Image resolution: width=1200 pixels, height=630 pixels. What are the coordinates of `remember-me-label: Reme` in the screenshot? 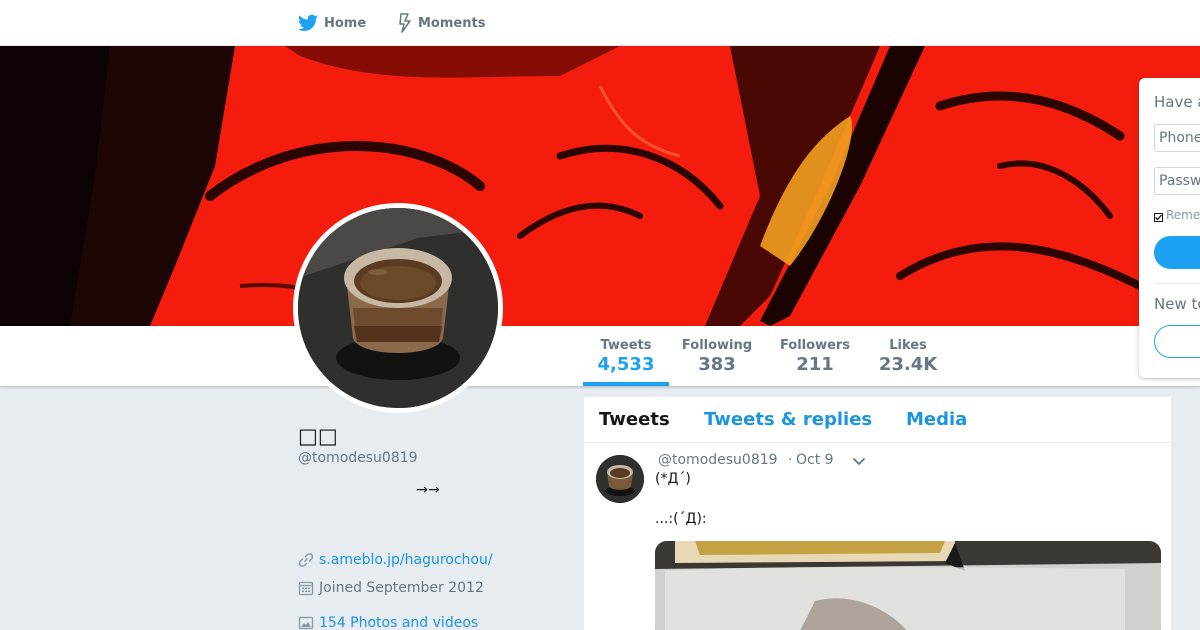 It's located at (1183, 215).